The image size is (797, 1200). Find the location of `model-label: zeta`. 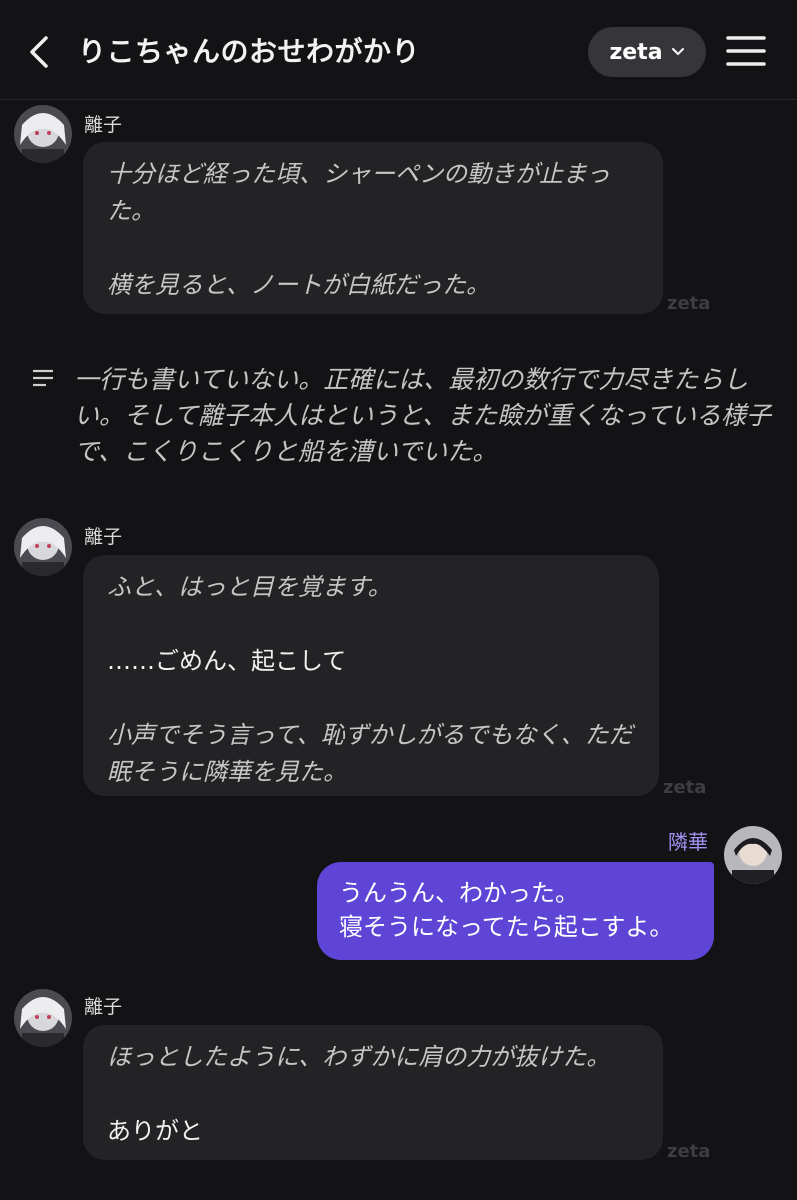

model-label: zeta is located at coordinates (636, 52).